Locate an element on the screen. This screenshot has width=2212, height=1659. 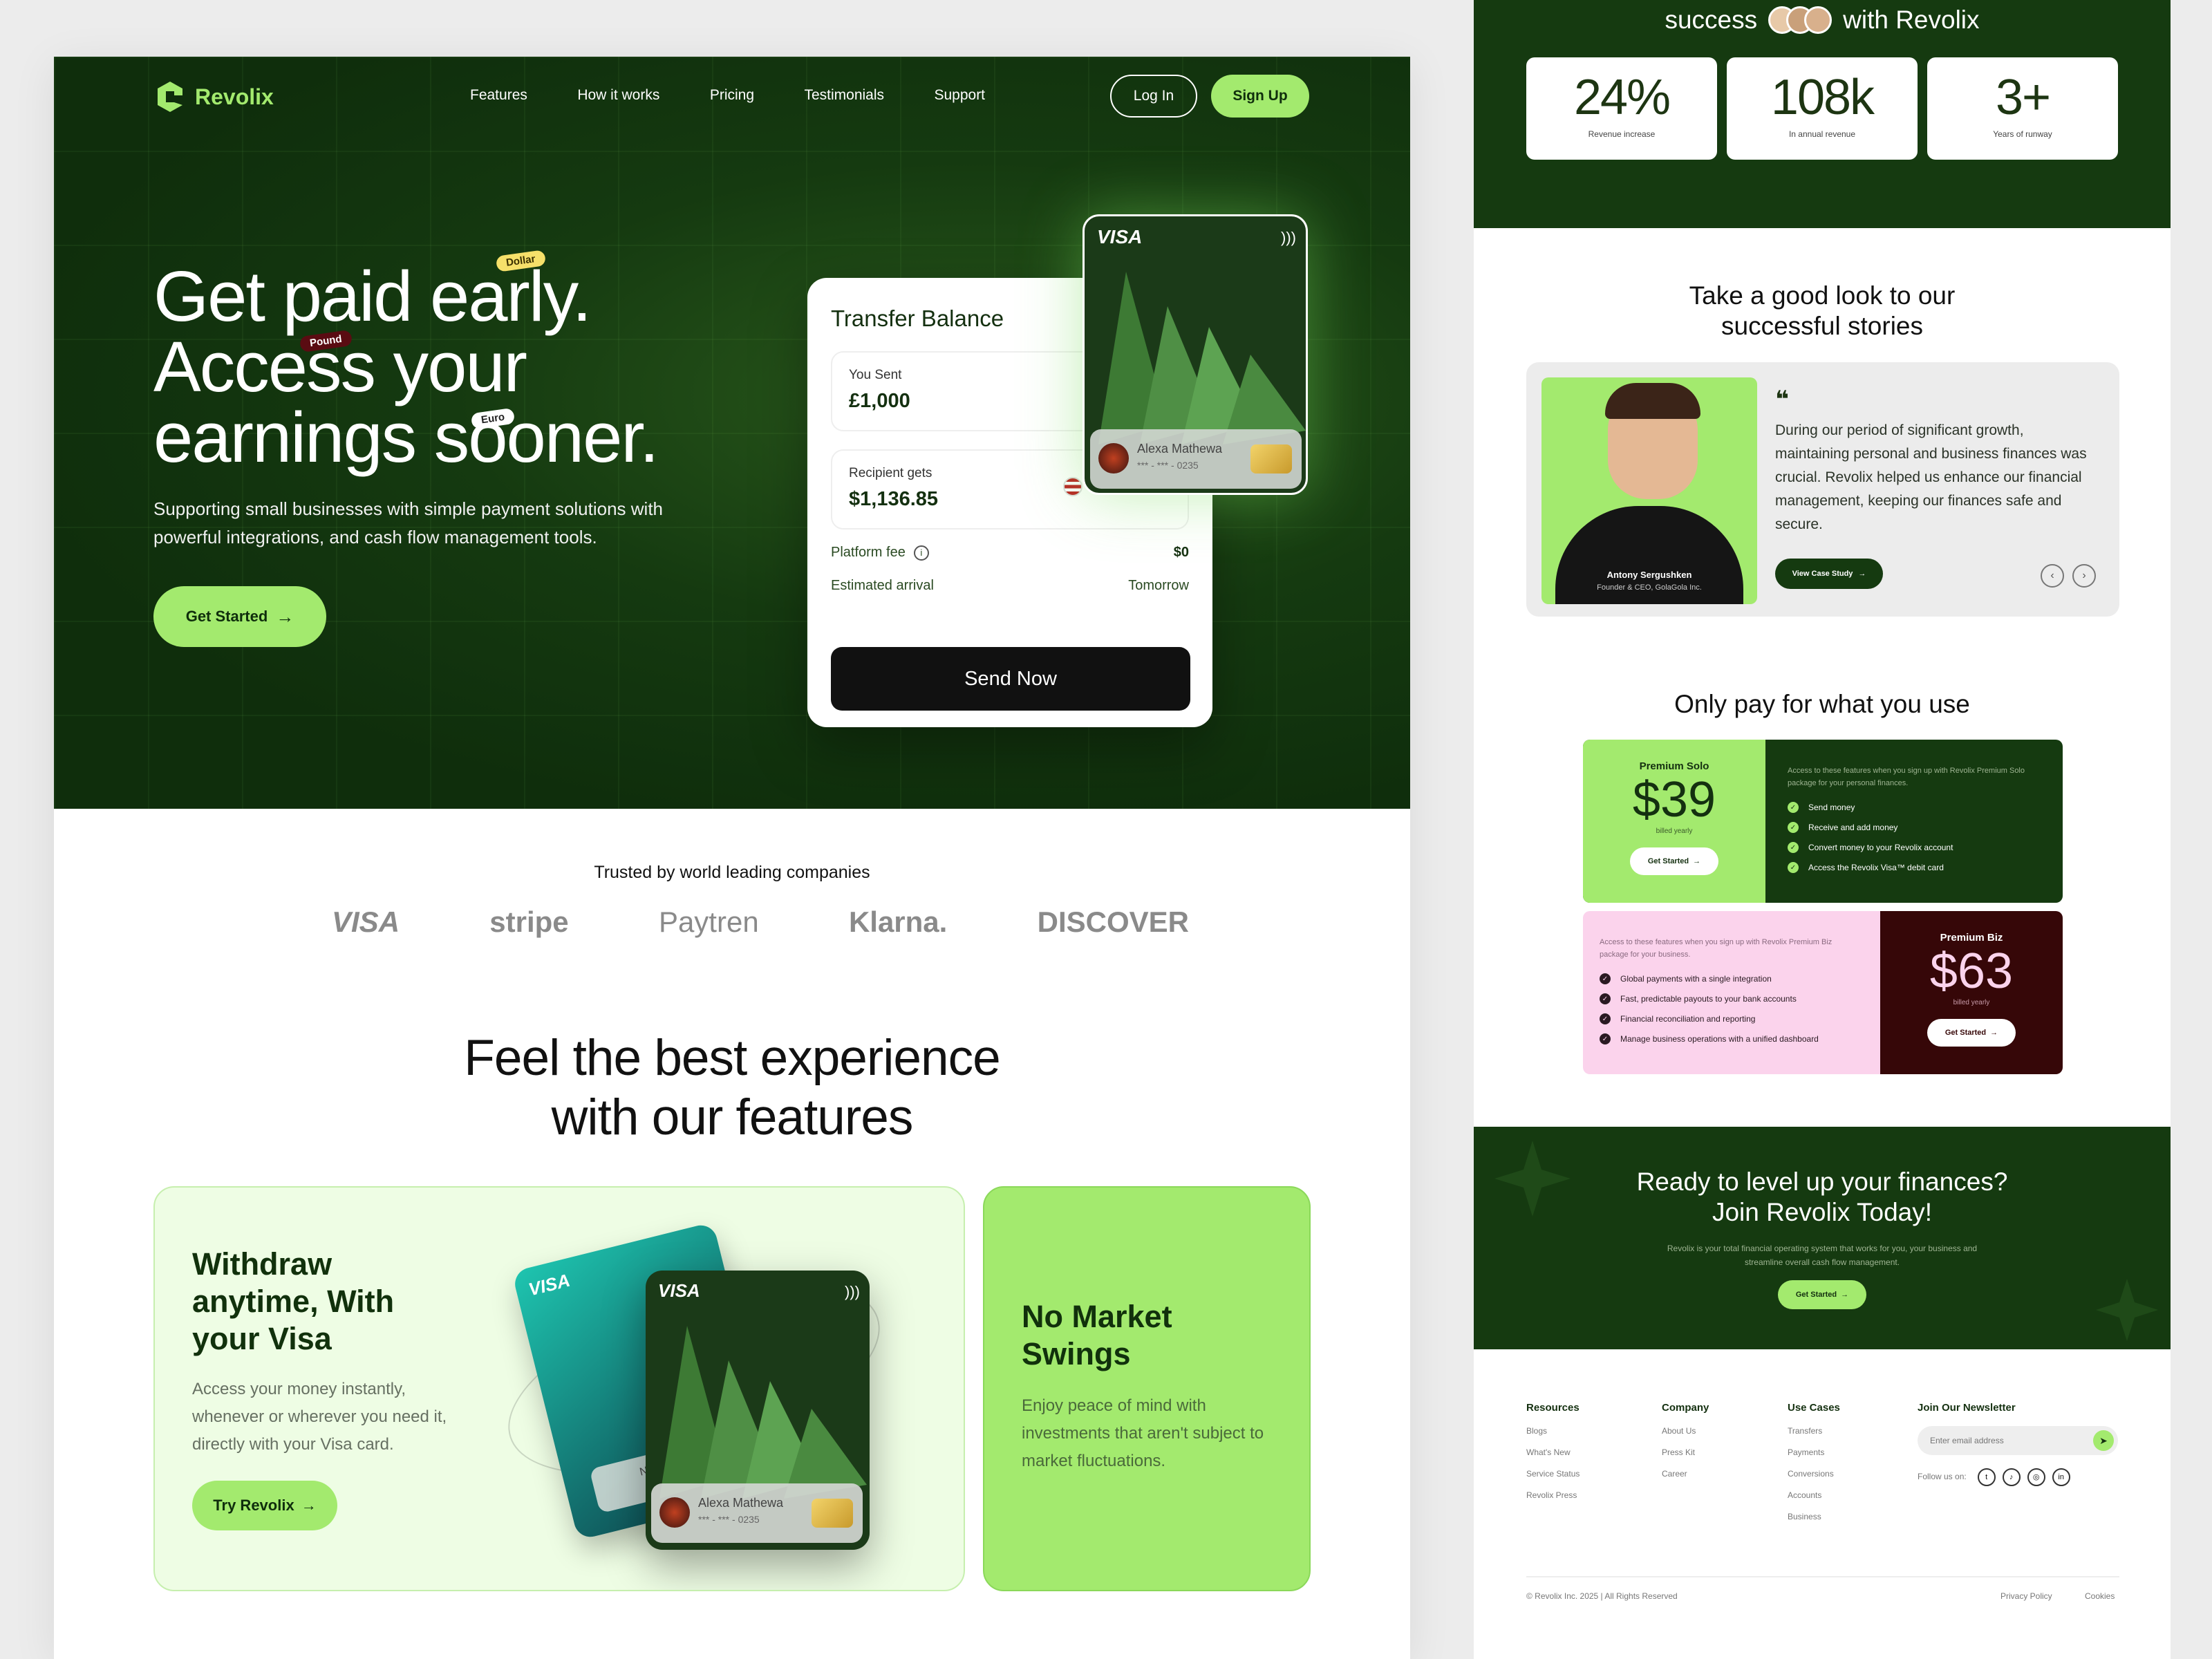
logo-paytren: Paytren is located at coordinates (709, 922).